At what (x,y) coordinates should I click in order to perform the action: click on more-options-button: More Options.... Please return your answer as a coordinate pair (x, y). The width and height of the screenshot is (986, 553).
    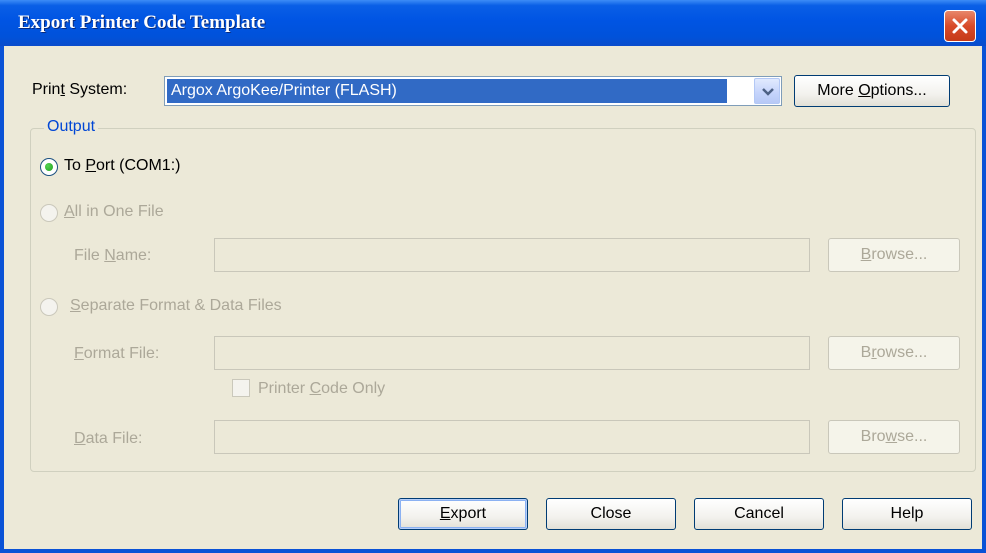
    Looking at the image, I should click on (872, 91).